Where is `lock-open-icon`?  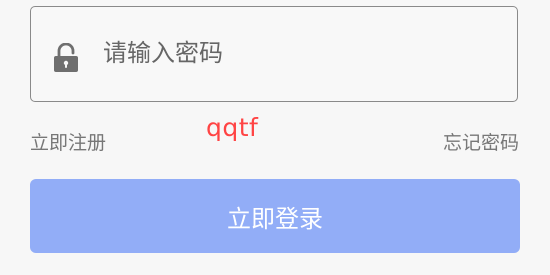 lock-open-icon is located at coordinates (66, 57).